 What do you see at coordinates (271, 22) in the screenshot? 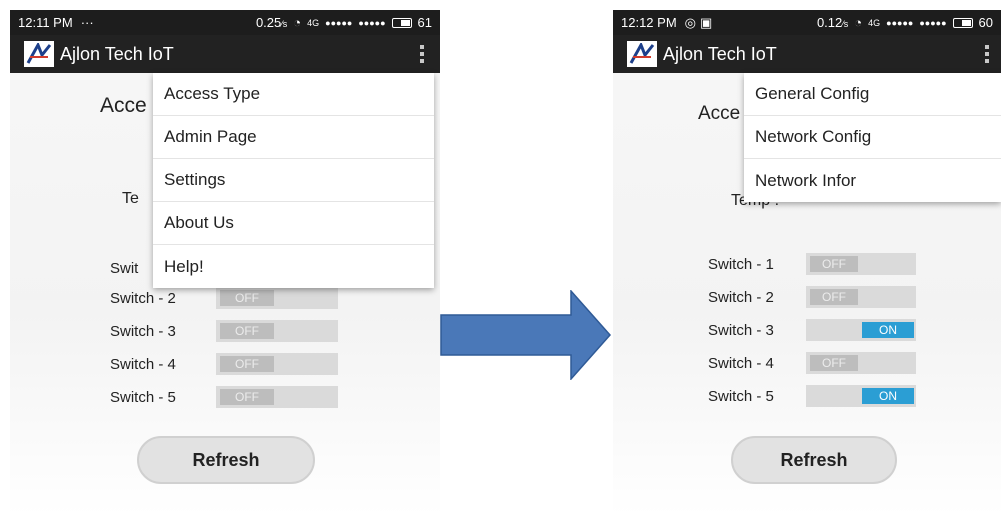
I see `data-rate: 0.25⁄s` at bounding box center [271, 22].